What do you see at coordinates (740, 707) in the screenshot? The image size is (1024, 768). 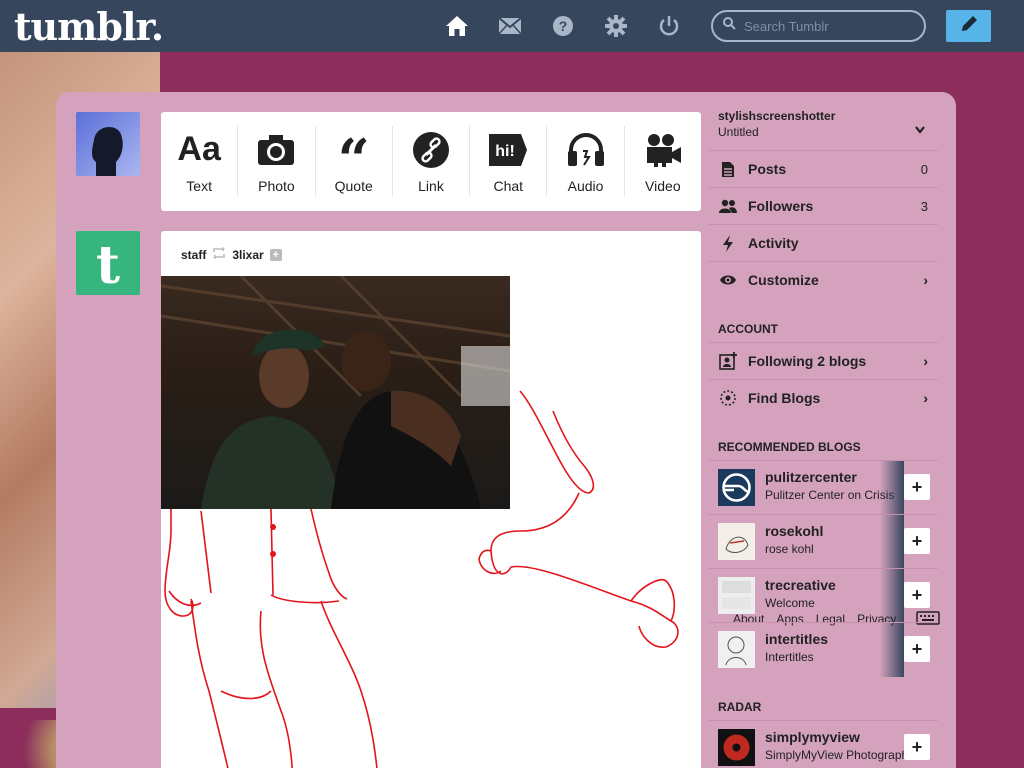 I see `radar-section-title: RADAR` at bounding box center [740, 707].